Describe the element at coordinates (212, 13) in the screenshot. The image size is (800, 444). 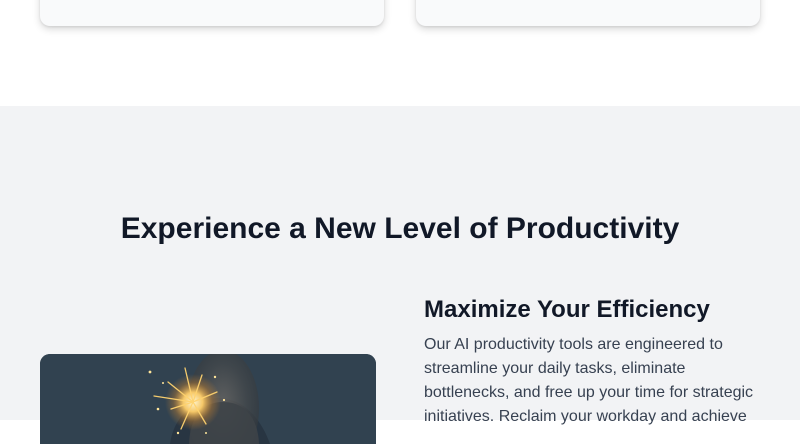
I see `feature-card-left` at that location.